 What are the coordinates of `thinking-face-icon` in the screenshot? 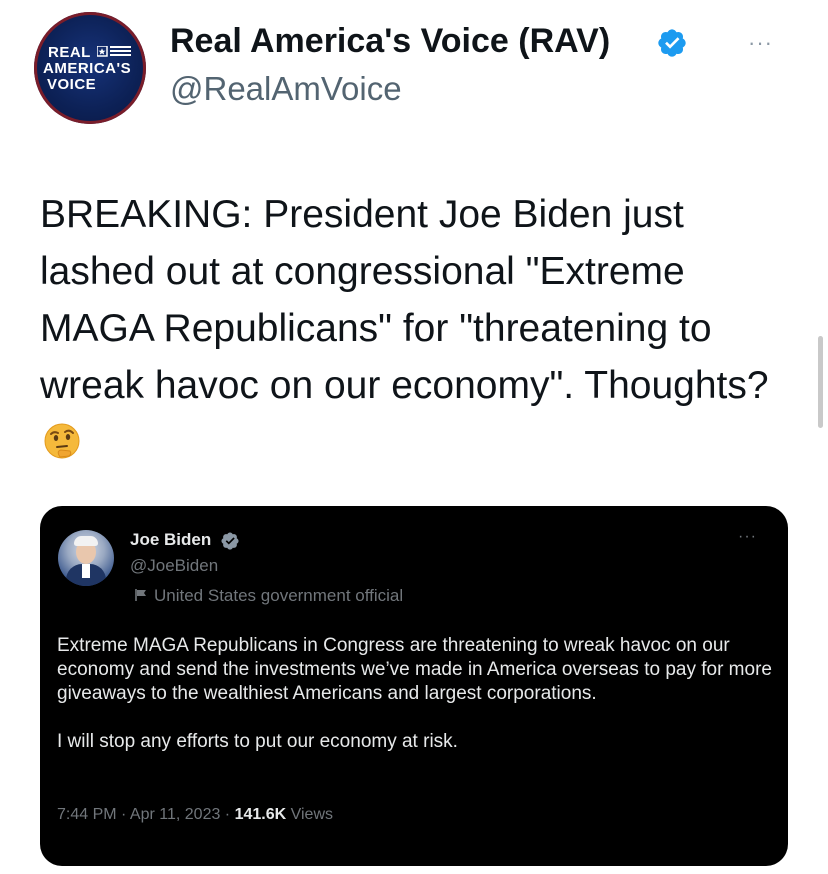 It's located at (62, 441).